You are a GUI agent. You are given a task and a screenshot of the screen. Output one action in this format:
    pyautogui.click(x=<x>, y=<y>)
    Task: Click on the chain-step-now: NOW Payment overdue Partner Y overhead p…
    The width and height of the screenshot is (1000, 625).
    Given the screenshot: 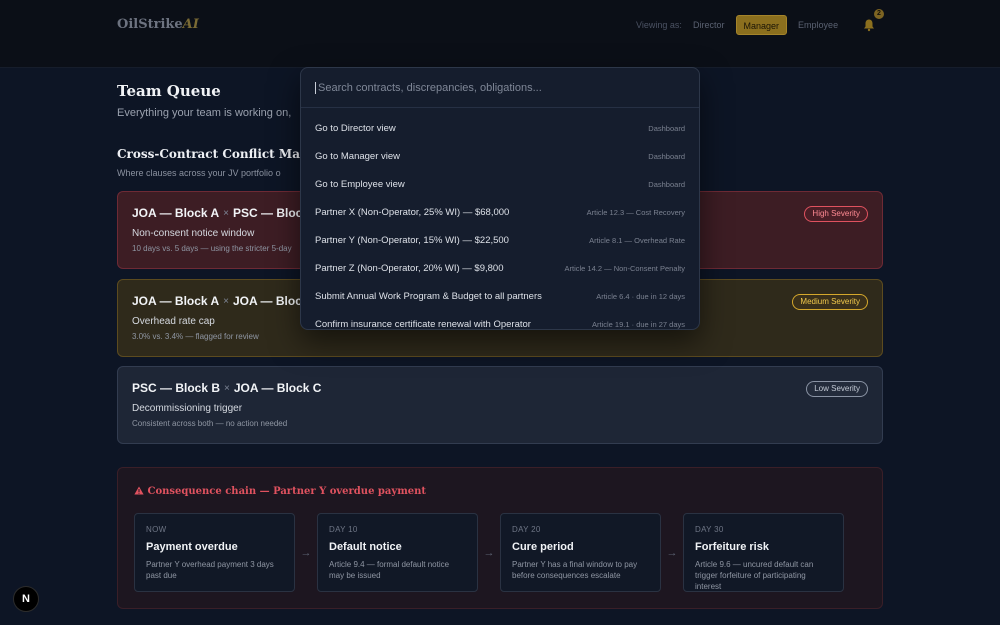 What is the action you would take?
    pyautogui.click(x=214, y=552)
    